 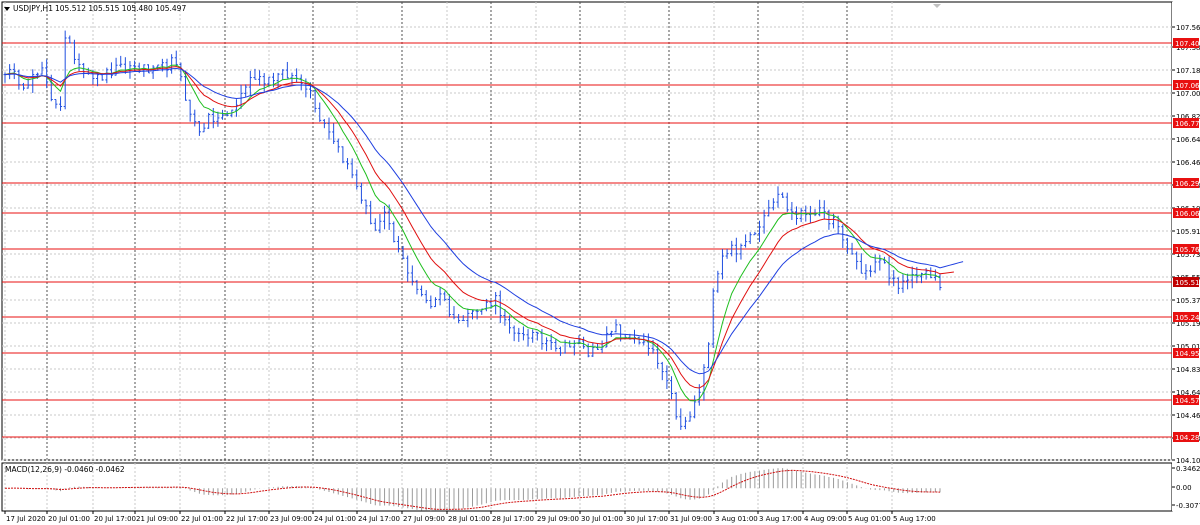 What do you see at coordinates (26, 519) in the screenshot?
I see `time-tick-label: 17 Jul 2020` at bounding box center [26, 519].